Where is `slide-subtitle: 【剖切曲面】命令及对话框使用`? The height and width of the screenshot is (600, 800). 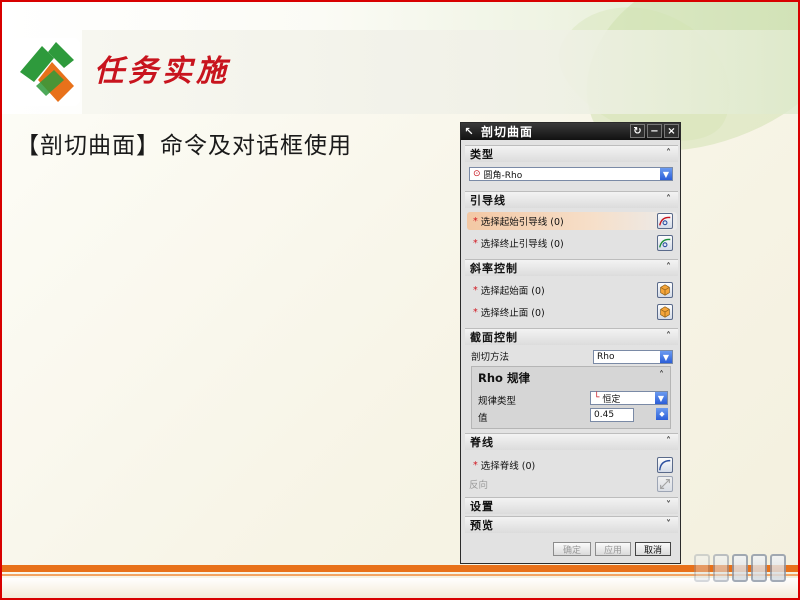
slide-subtitle: 【剖切曲面】命令及对话框使用 is located at coordinates (184, 146).